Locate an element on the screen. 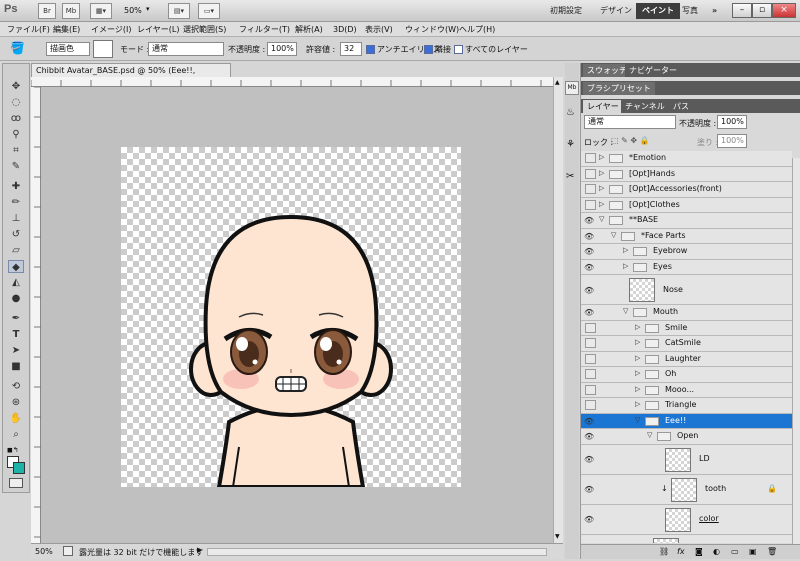  menu-image: イメージ(I) is located at coordinates (111, 29).